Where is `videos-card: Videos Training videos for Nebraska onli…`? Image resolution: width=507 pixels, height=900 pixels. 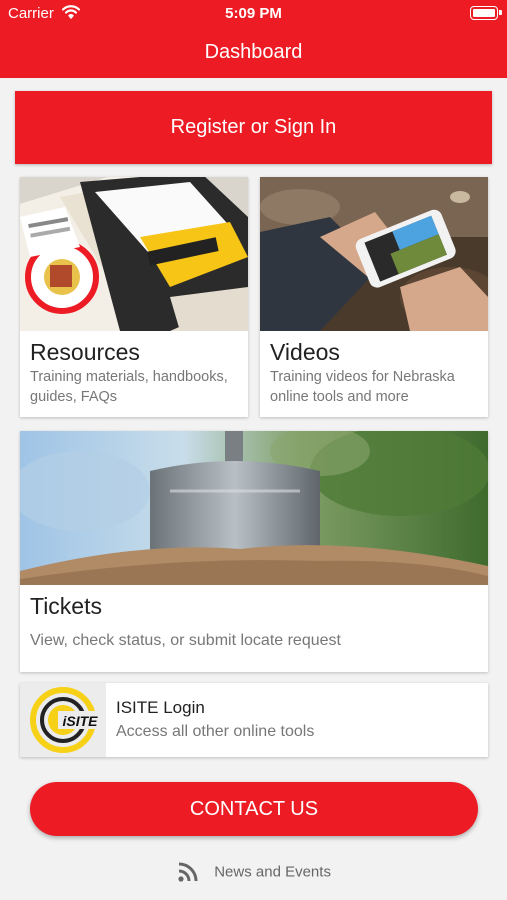 videos-card: Videos Training videos for Nebraska onli… is located at coordinates (374, 297).